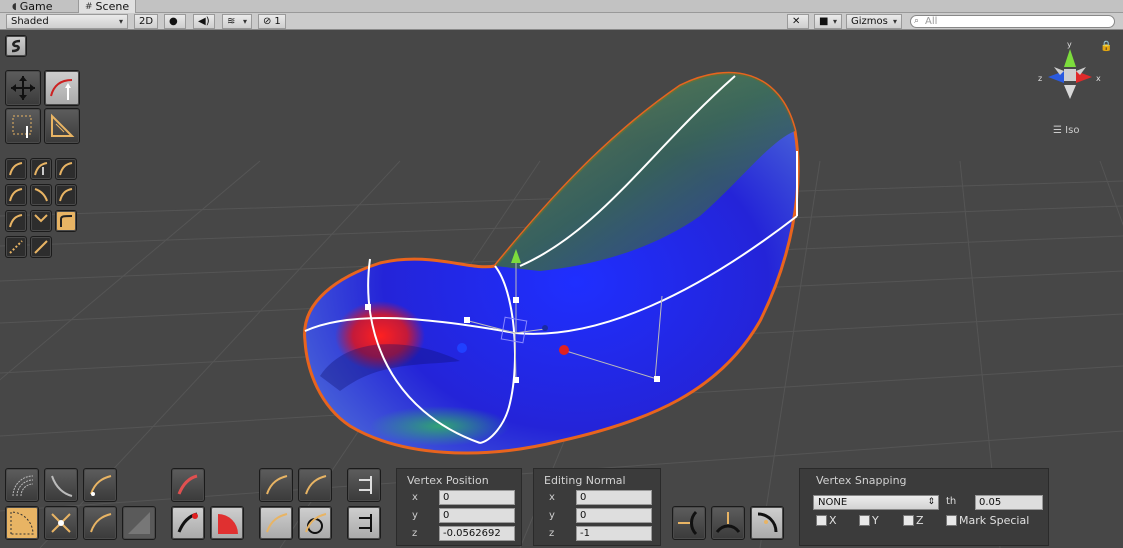 The image size is (1123, 548). What do you see at coordinates (767, 523) in the screenshot?
I see `normal-z-button` at bounding box center [767, 523].